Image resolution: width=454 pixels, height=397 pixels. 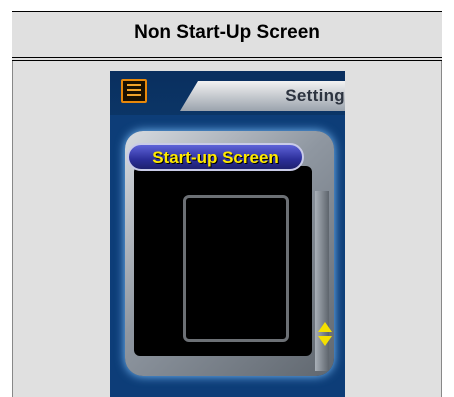 I want to click on arrow-up-icon, so click(x=325, y=327).